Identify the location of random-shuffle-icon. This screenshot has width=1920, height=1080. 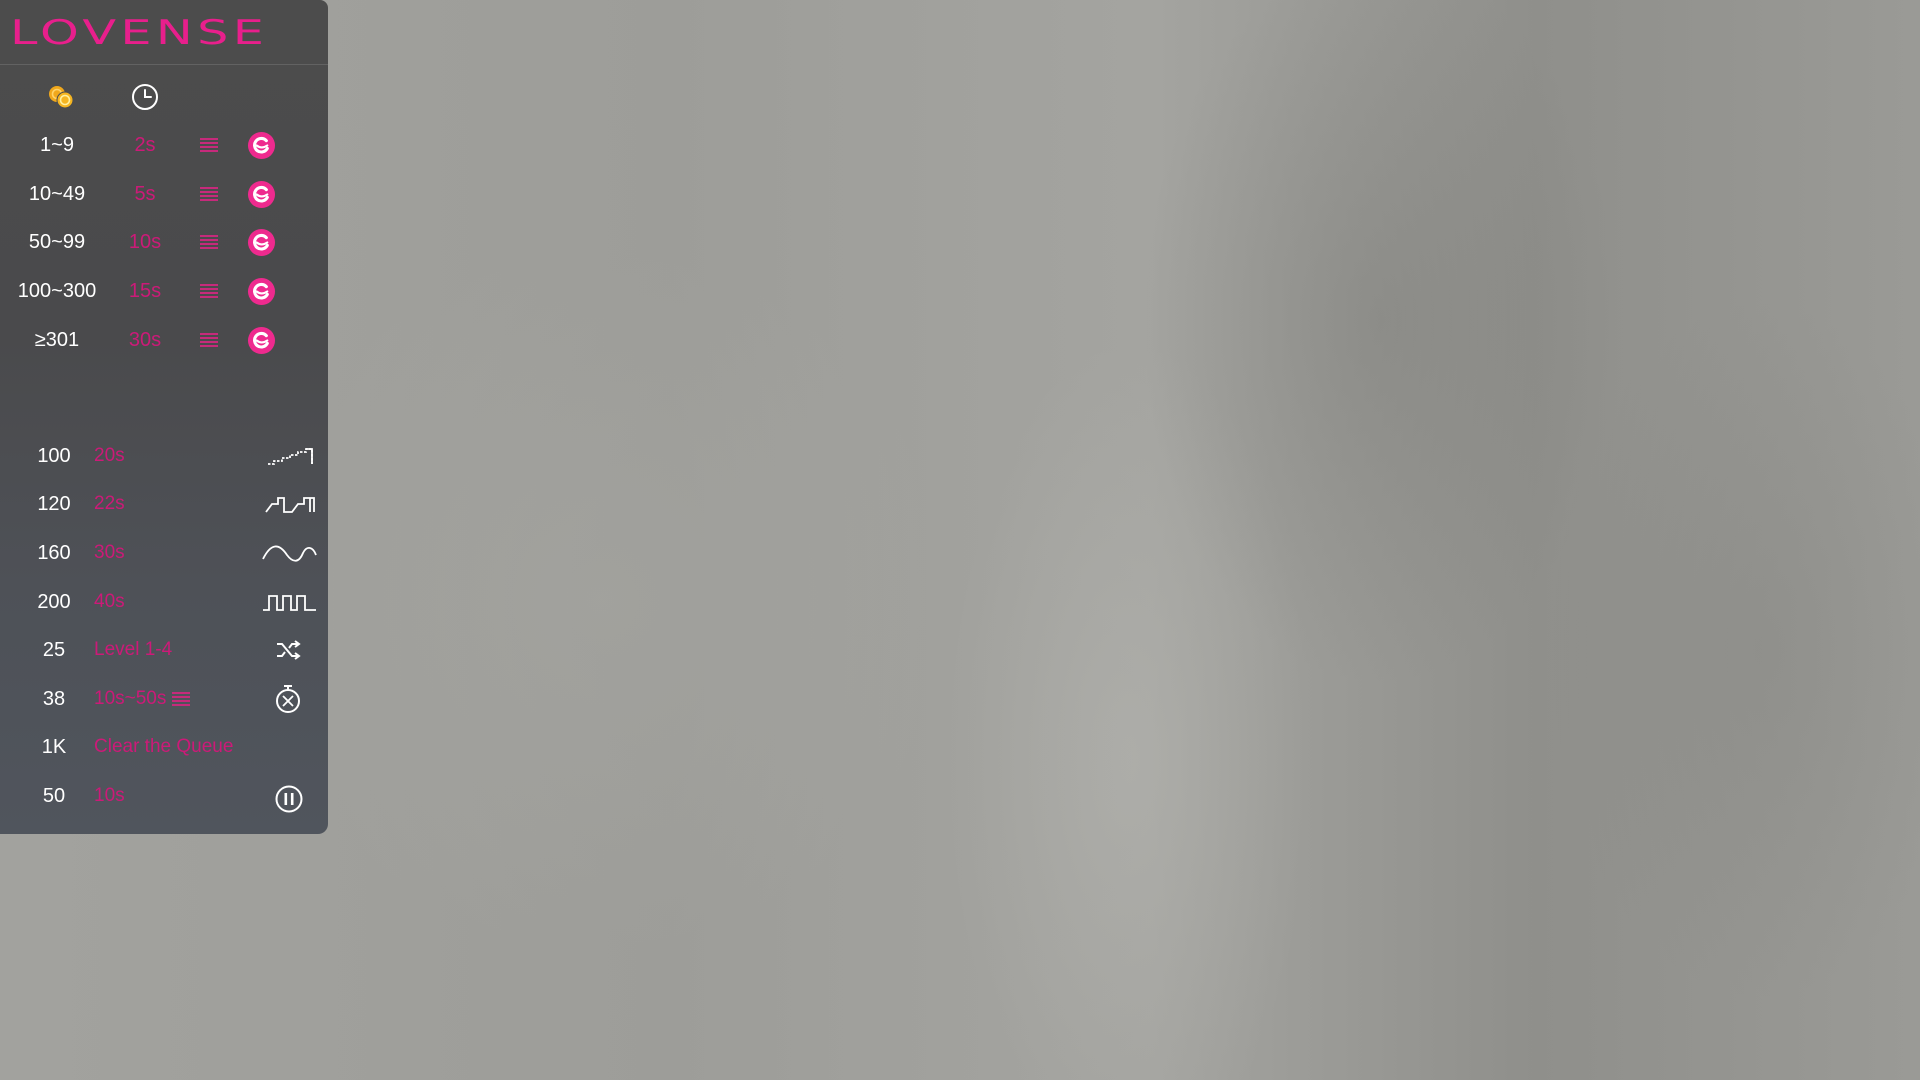
(289, 650).